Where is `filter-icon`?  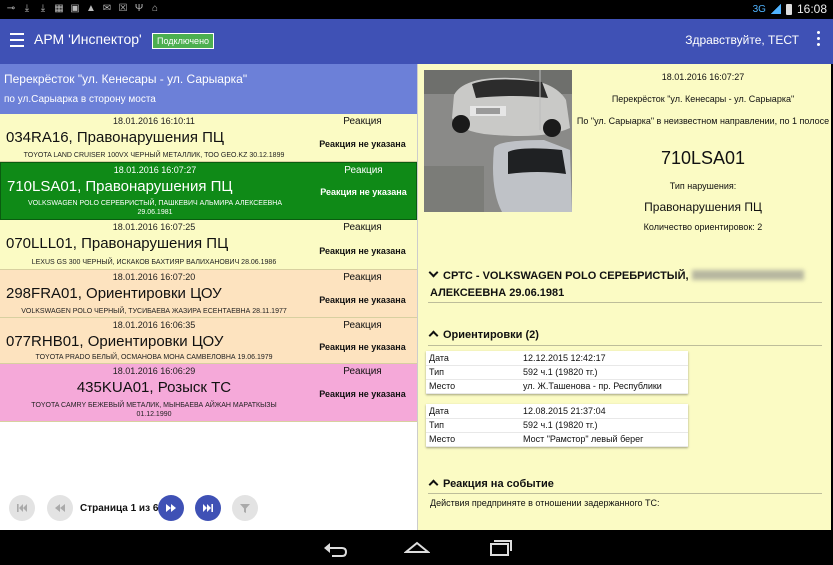 filter-icon is located at coordinates (245, 508).